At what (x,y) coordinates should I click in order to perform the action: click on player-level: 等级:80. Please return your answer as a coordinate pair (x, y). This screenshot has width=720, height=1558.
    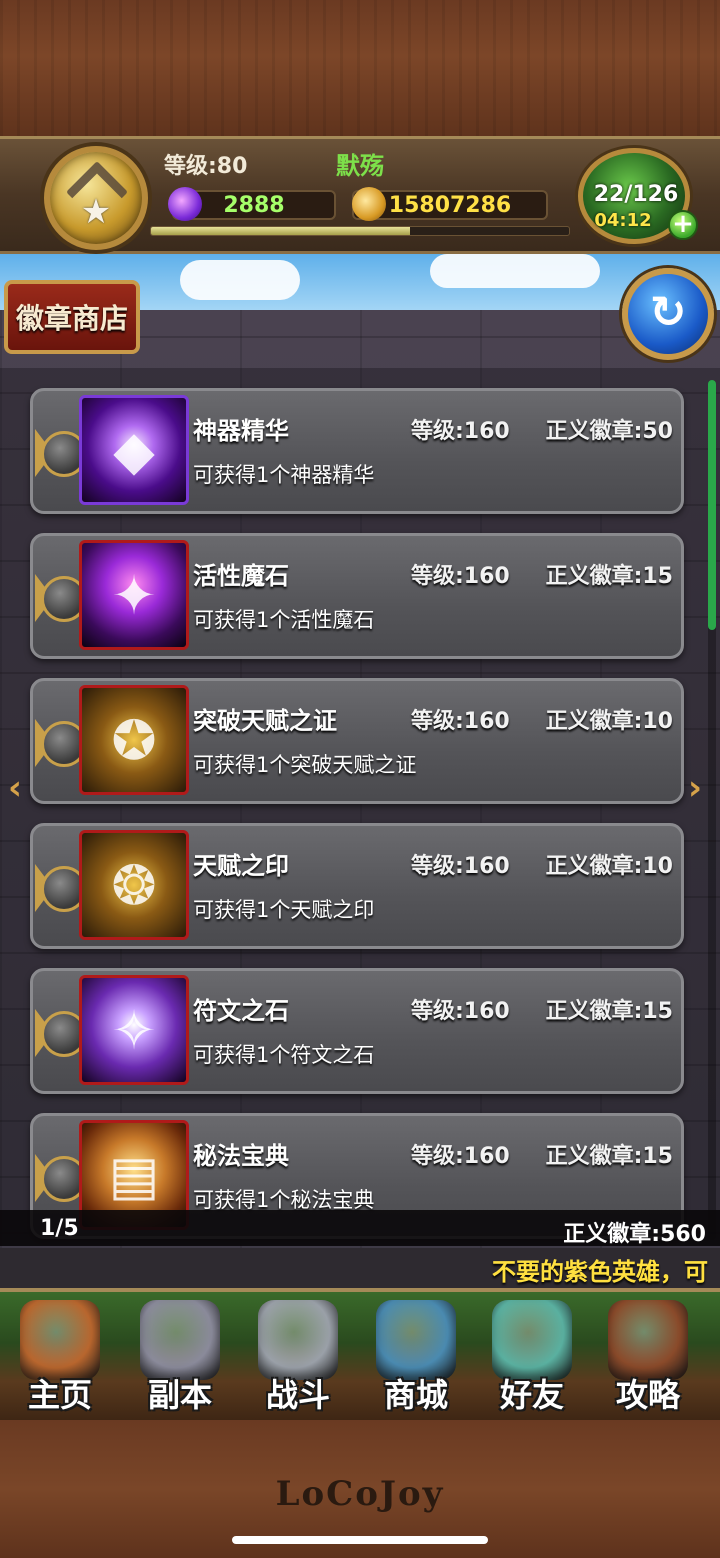
    Looking at the image, I should click on (206, 166).